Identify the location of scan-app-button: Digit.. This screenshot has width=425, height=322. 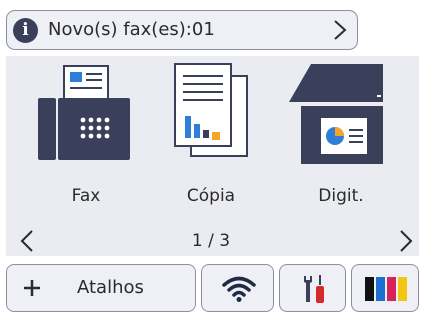
(341, 137).